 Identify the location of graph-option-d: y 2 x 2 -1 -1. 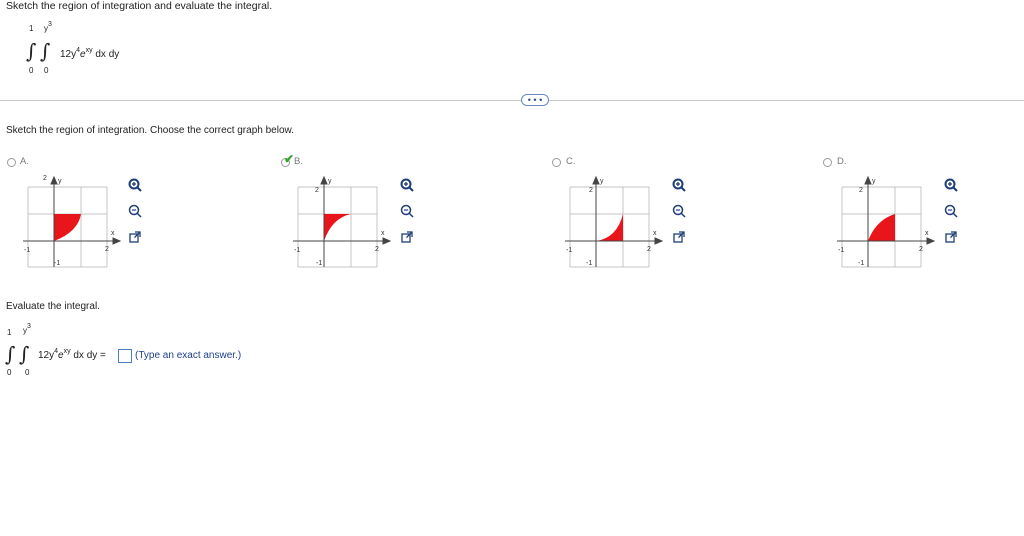
(889, 222).